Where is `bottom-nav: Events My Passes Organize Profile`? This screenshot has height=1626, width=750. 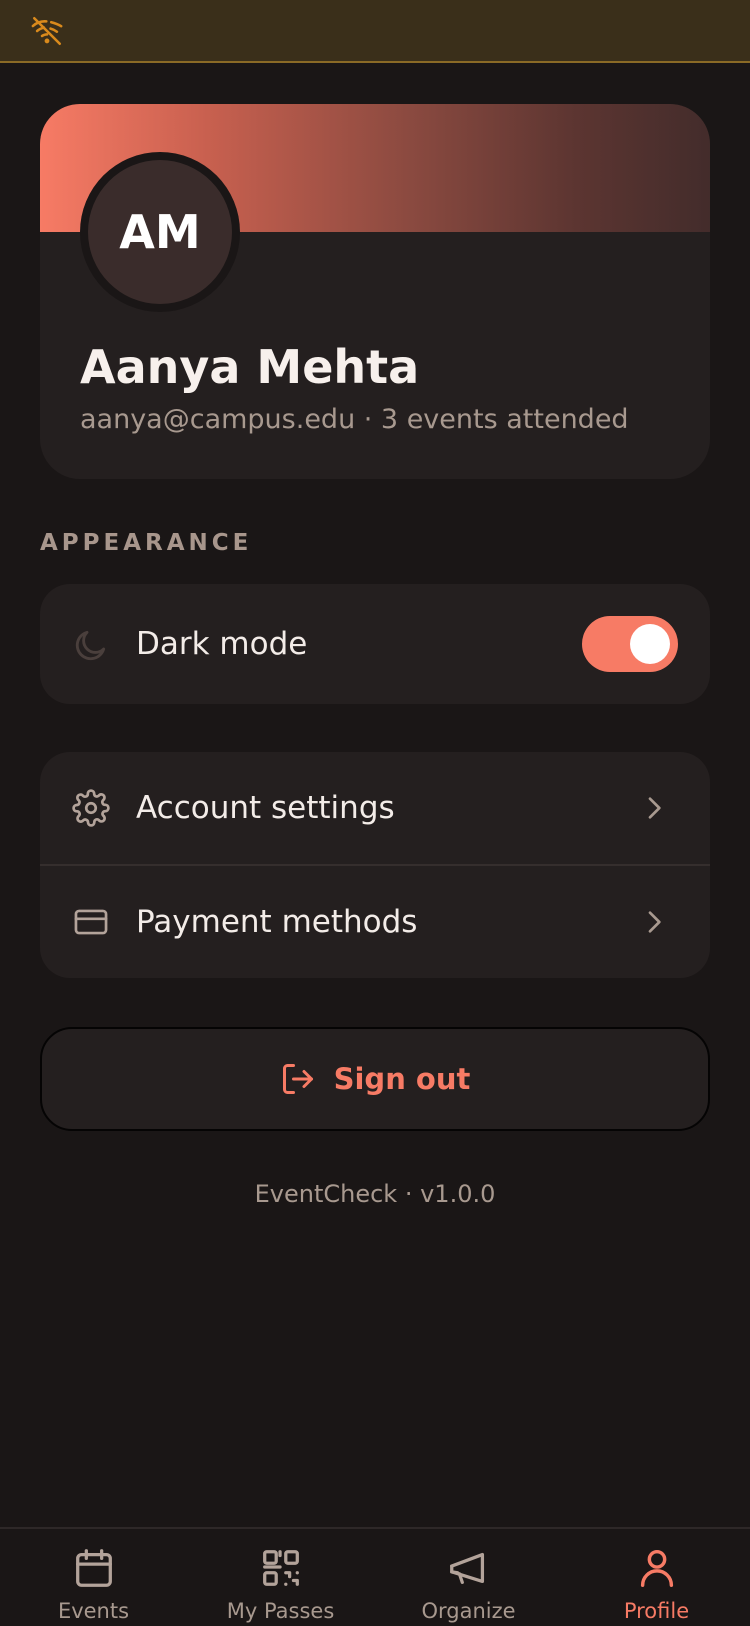 bottom-nav: Events My Passes Organize Profile is located at coordinates (375, 1575).